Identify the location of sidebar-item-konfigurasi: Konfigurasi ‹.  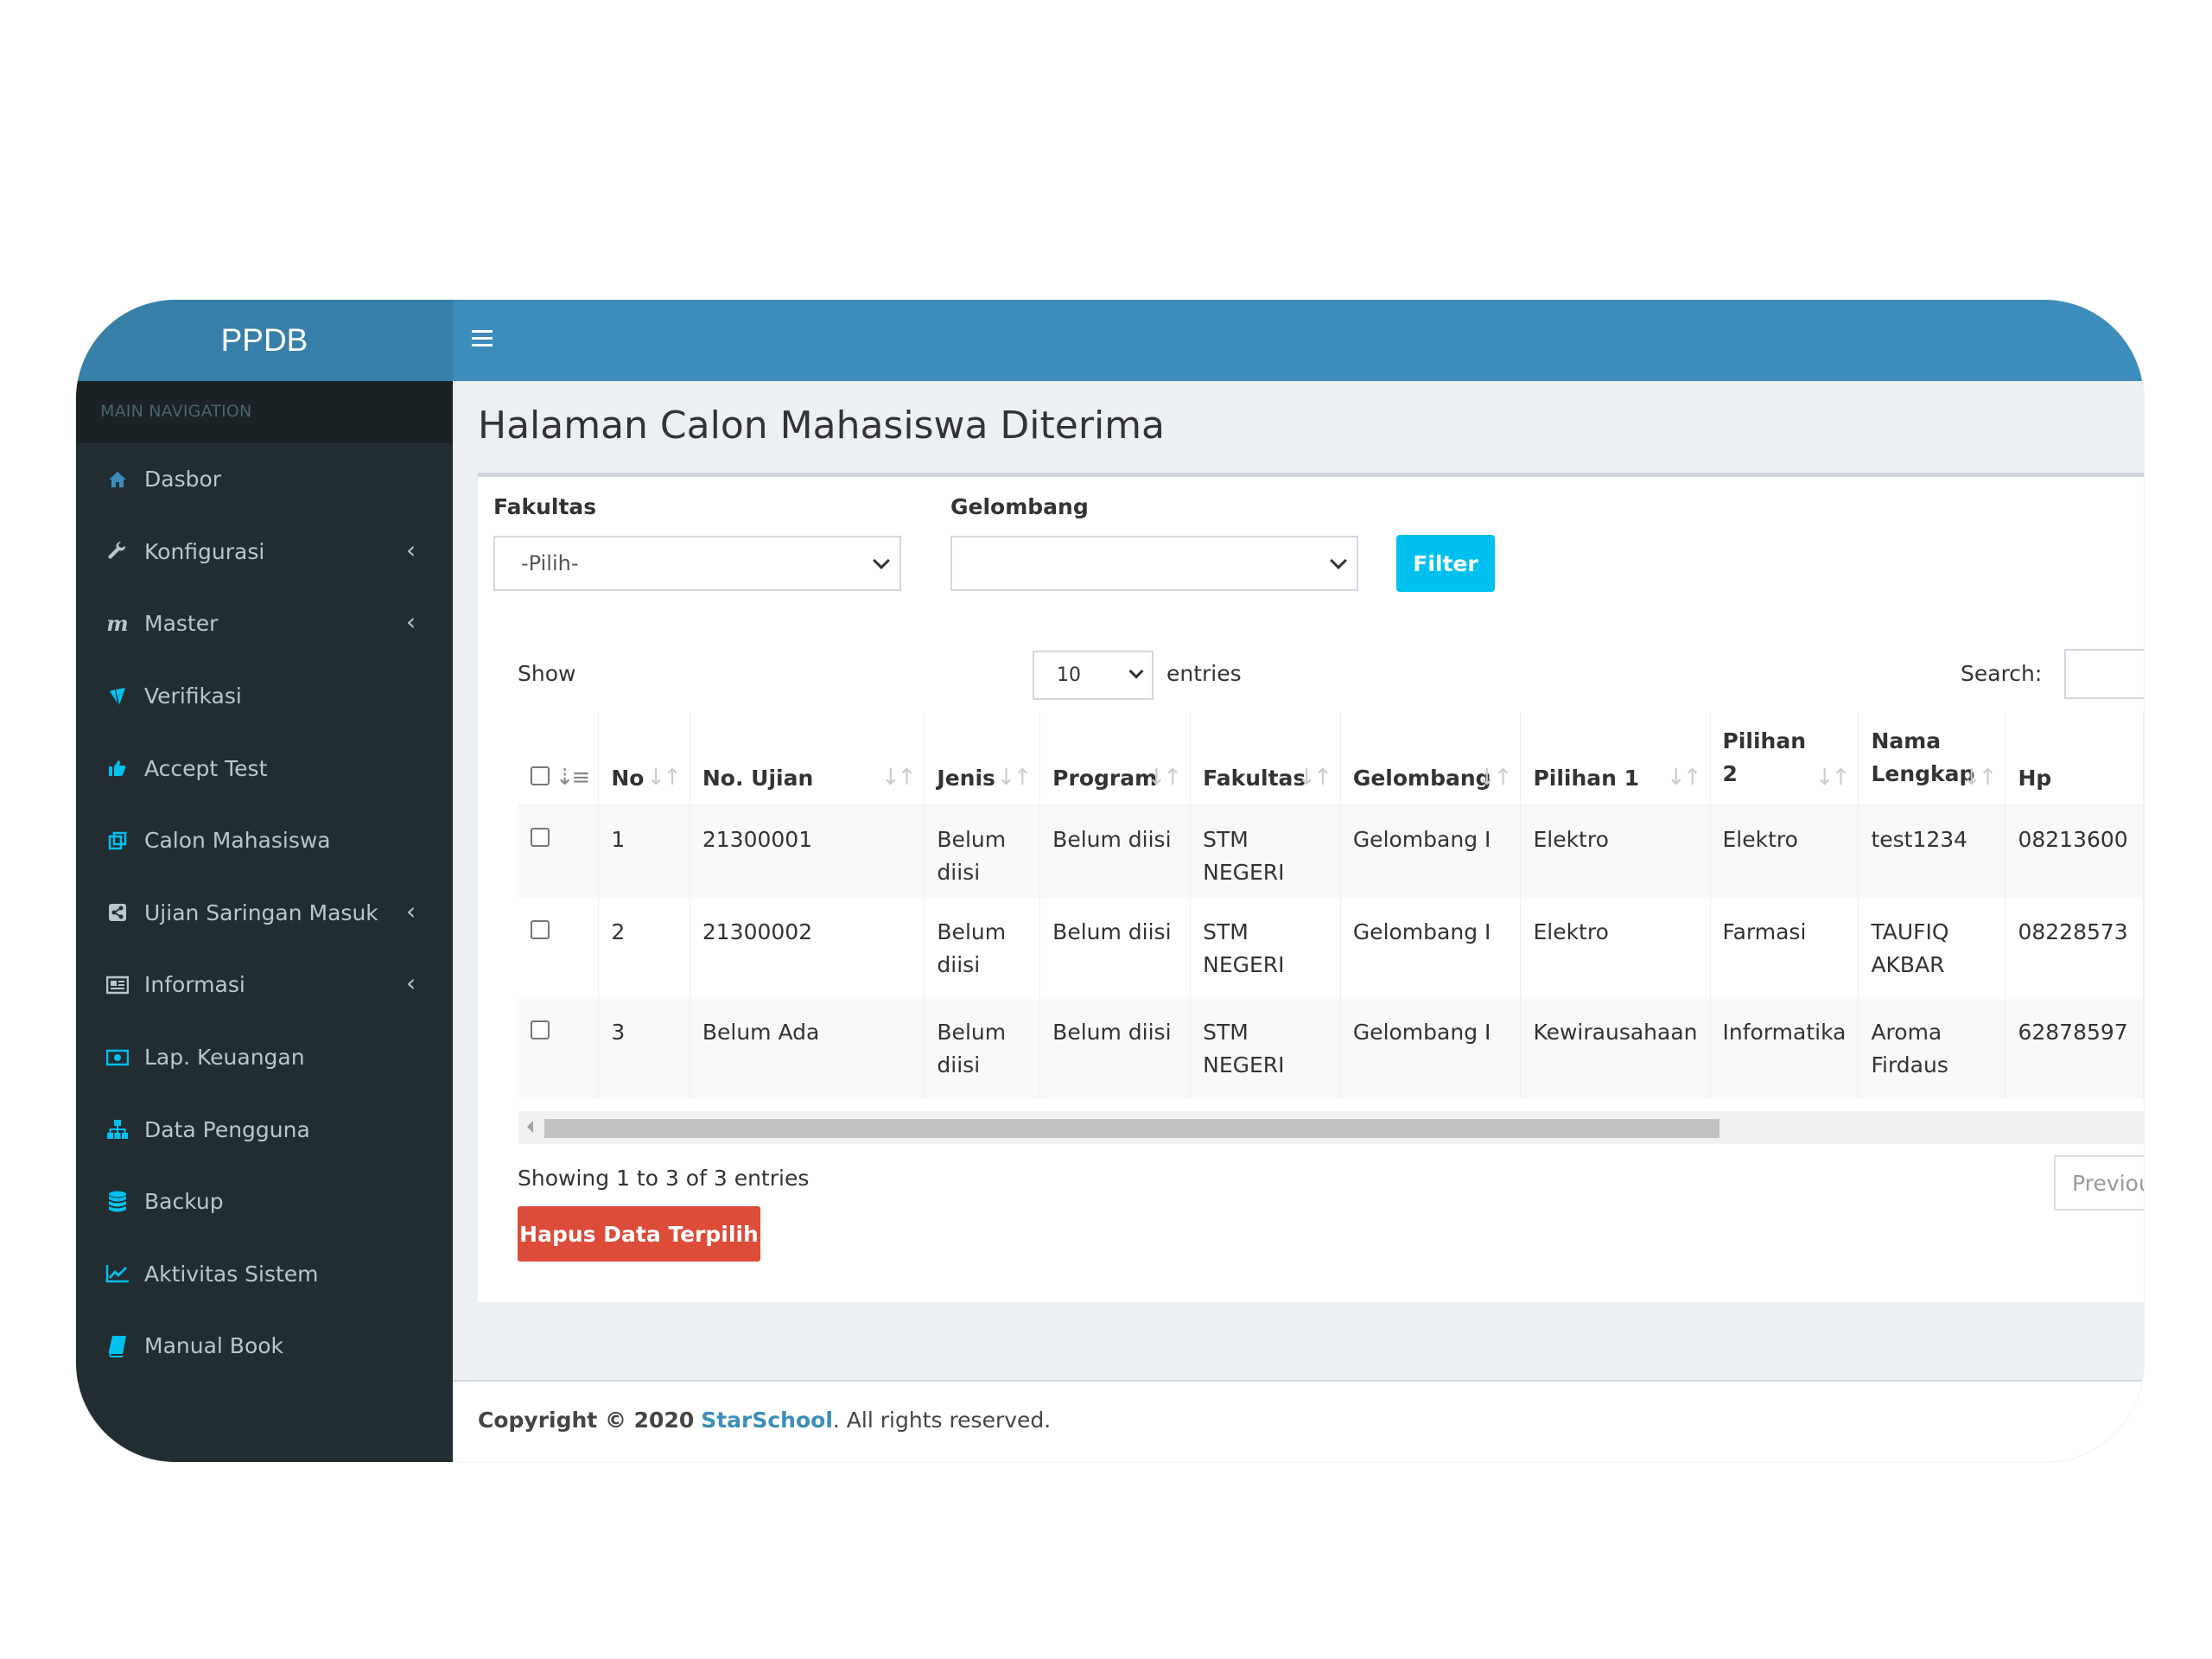
(264, 552).